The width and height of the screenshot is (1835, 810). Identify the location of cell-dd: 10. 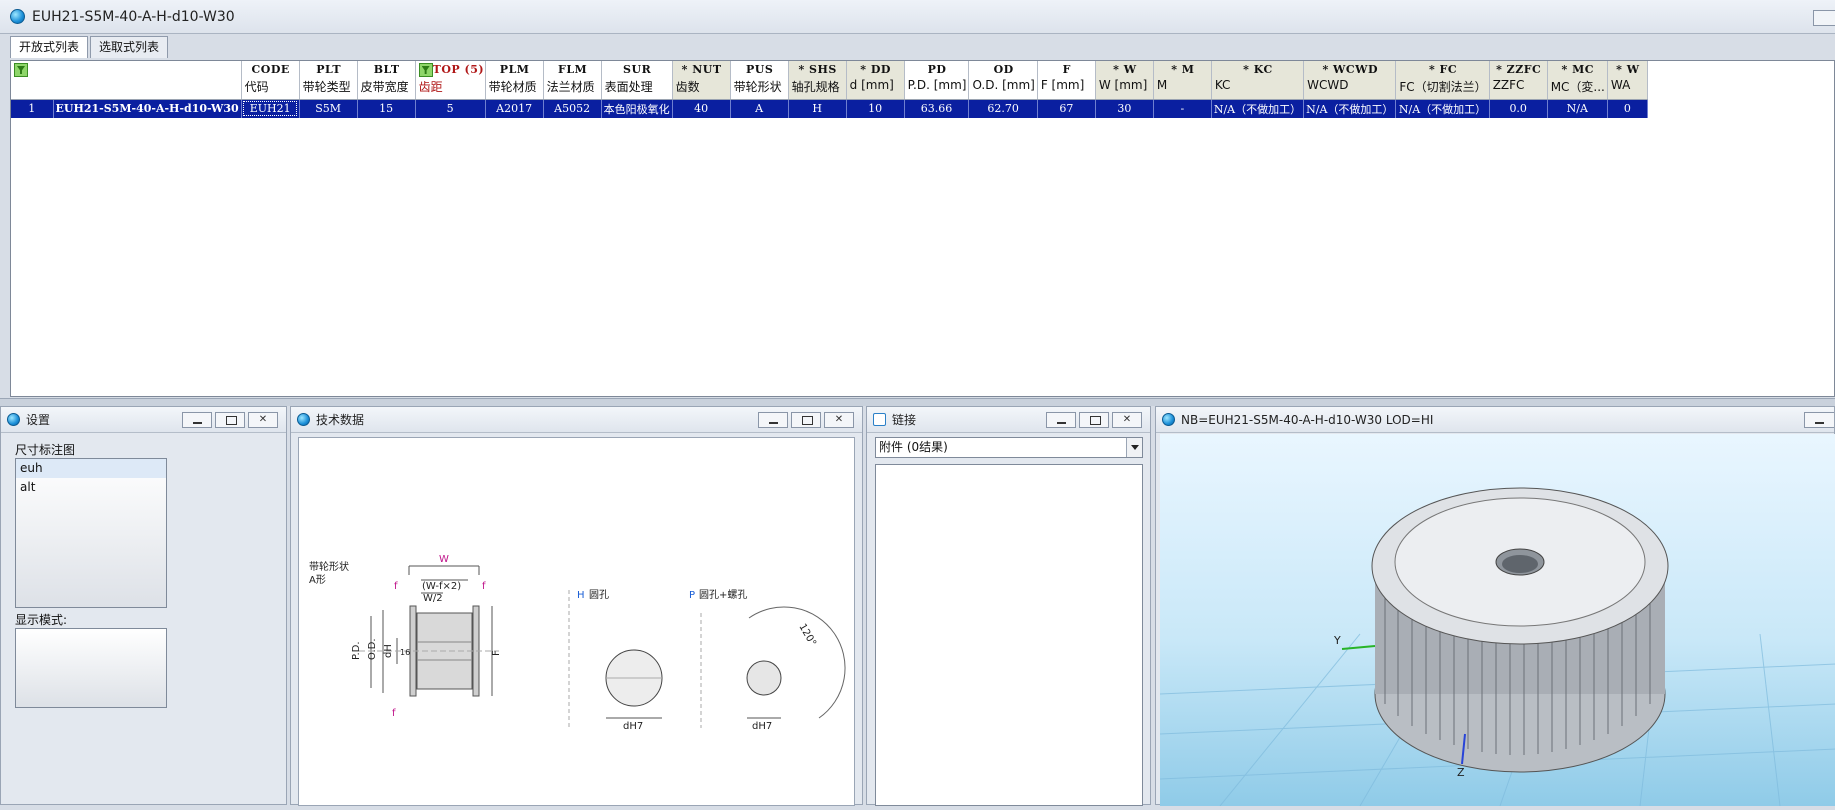
(875, 108).